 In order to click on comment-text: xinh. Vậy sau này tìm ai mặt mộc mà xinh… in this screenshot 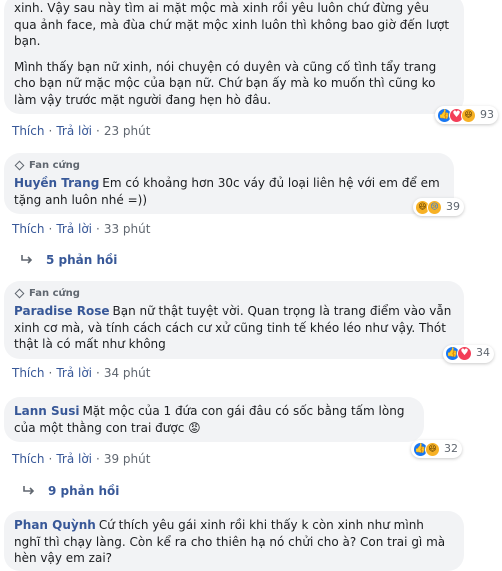, I will do `click(232, 24)`.